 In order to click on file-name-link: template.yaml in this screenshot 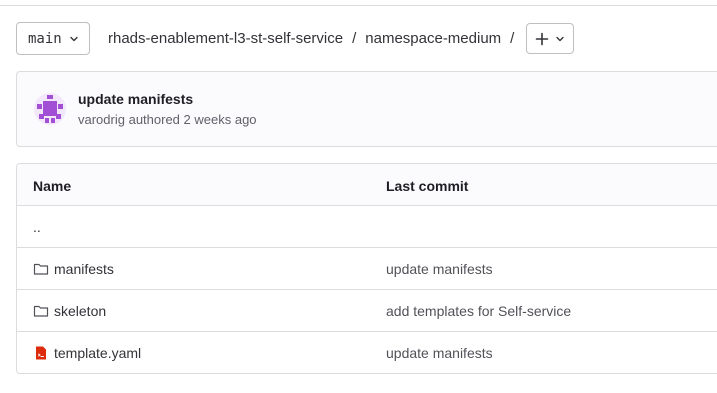, I will do `click(87, 353)`.